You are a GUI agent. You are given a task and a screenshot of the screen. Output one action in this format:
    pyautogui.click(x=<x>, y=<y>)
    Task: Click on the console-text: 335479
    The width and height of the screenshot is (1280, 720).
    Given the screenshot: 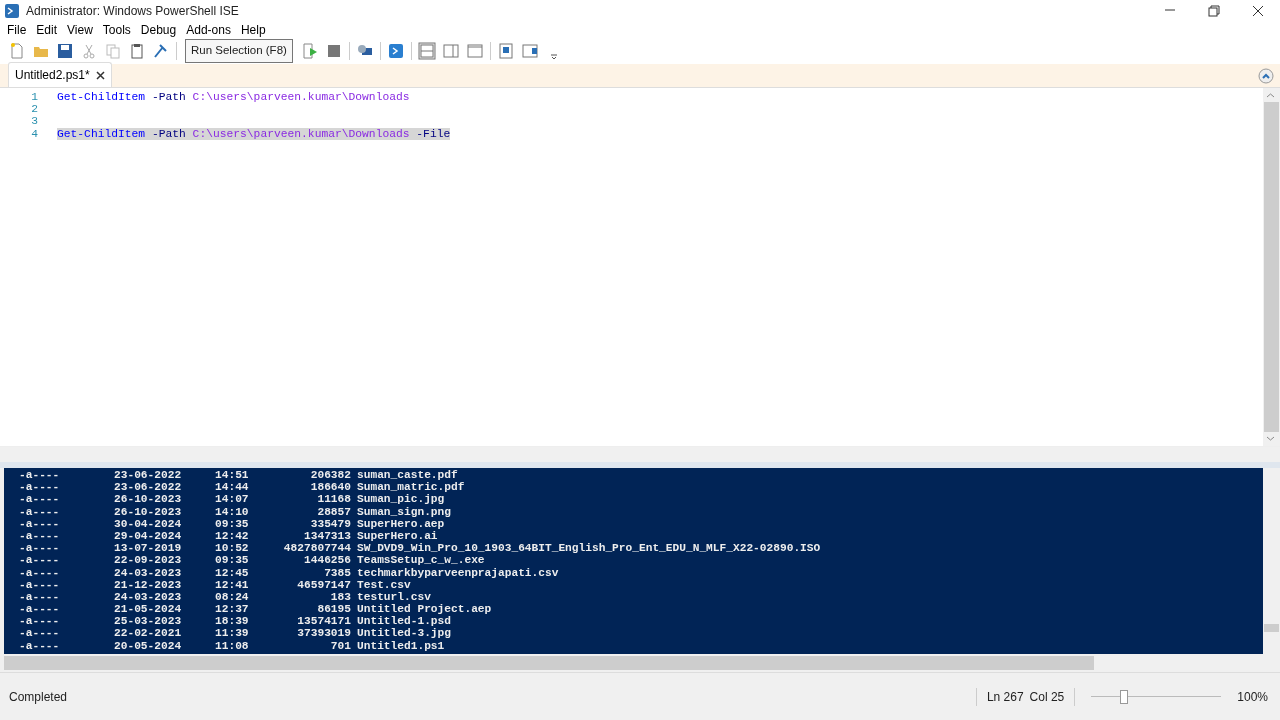 What is the action you would take?
    pyautogui.click(x=330, y=523)
    